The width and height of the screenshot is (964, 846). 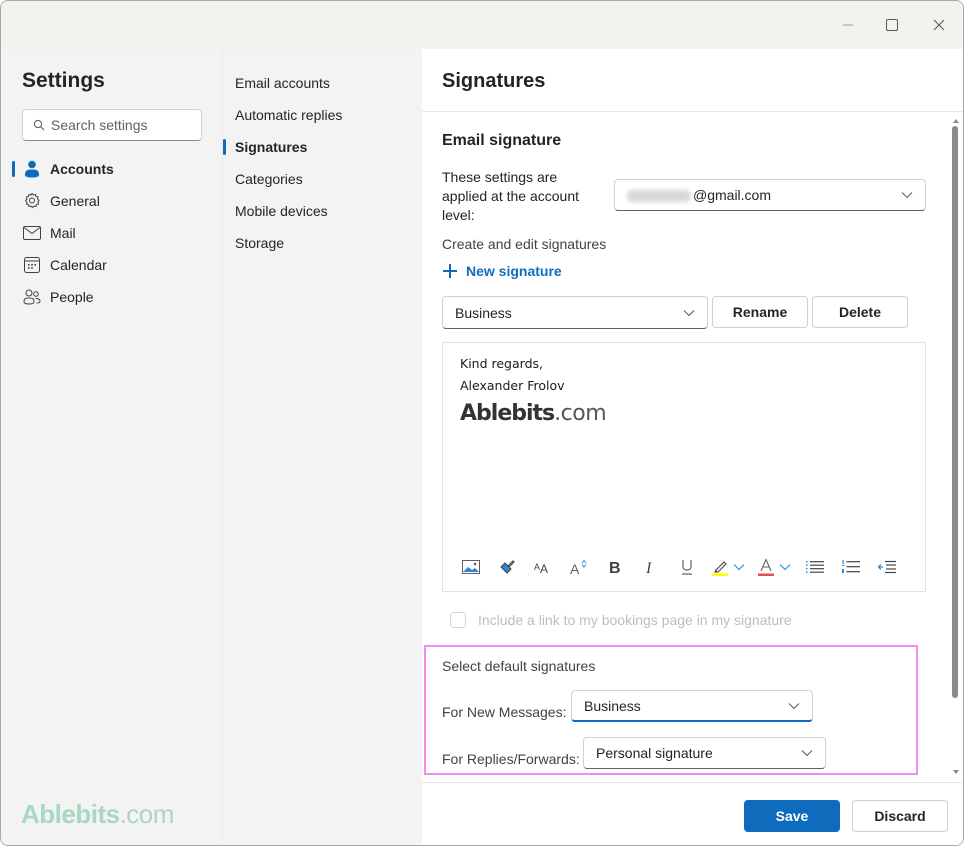 I want to click on grow-font-button: A, so click(x=579, y=567).